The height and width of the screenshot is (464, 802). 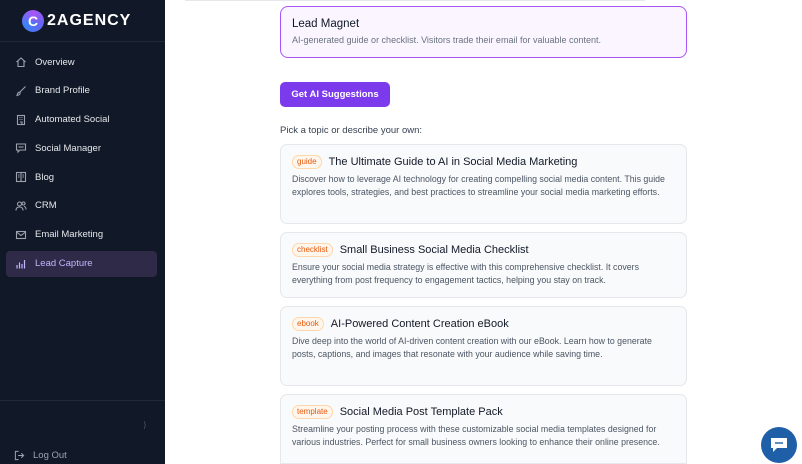 I want to click on sidebar-item-label: Automated Social, so click(x=72, y=120).